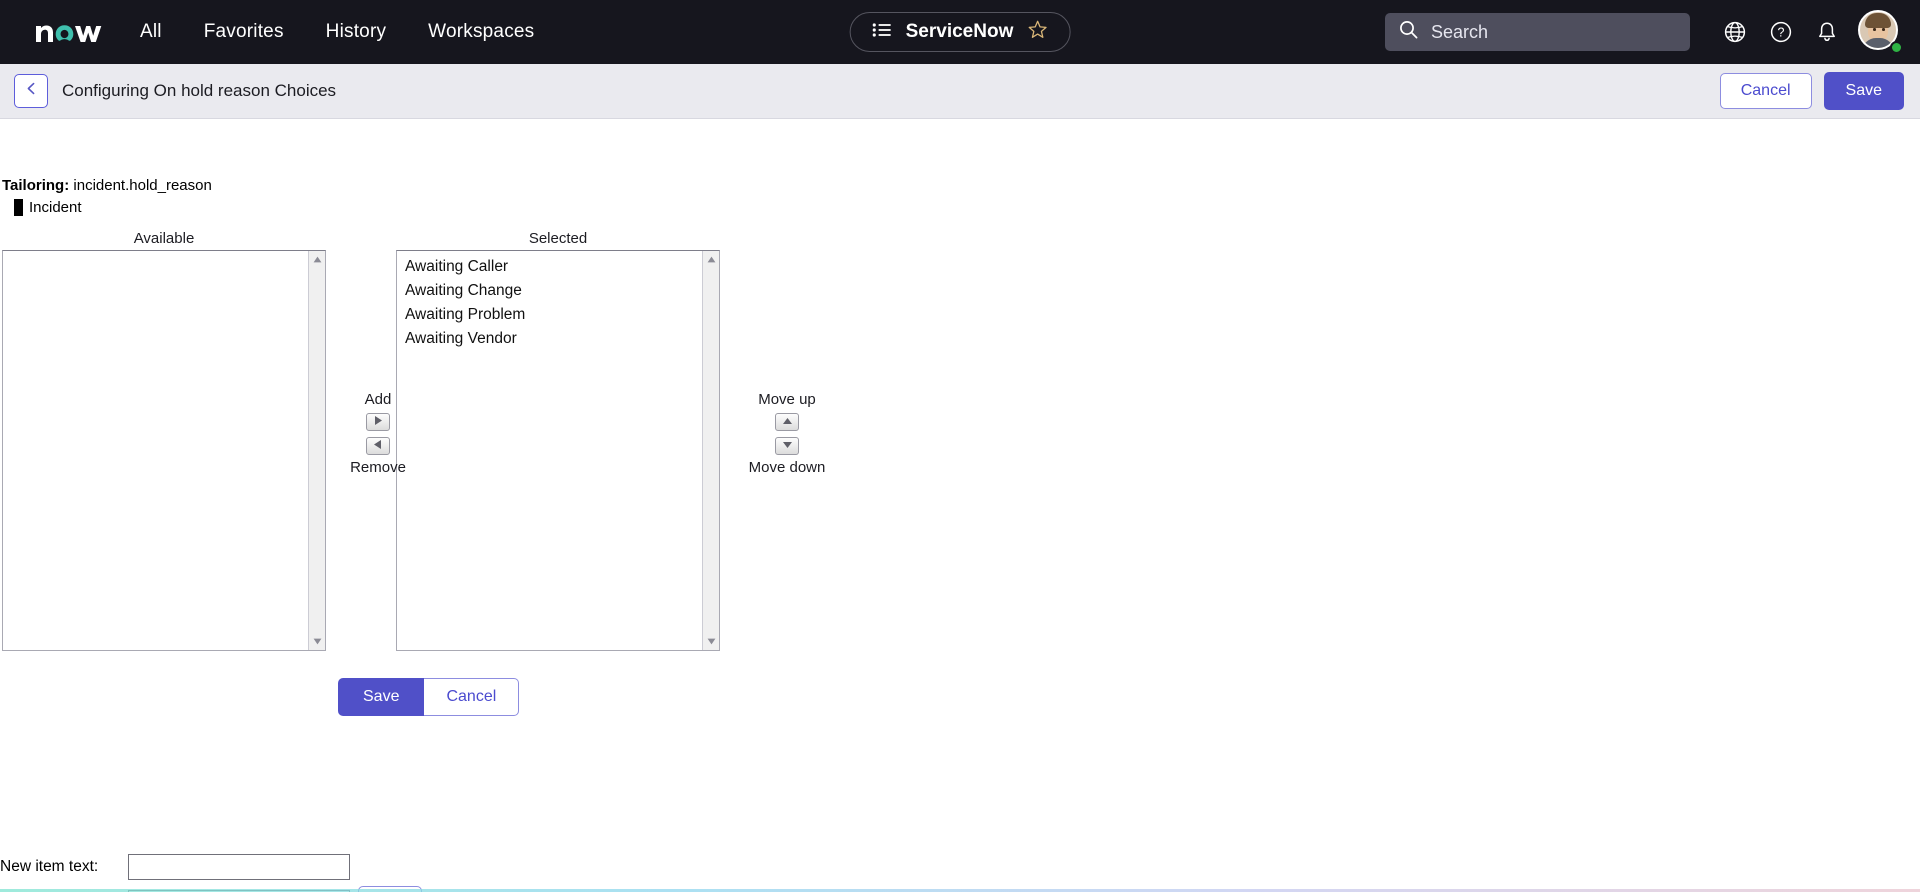  What do you see at coordinates (1735, 32) in the screenshot?
I see `globe-icon` at bounding box center [1735, 32].